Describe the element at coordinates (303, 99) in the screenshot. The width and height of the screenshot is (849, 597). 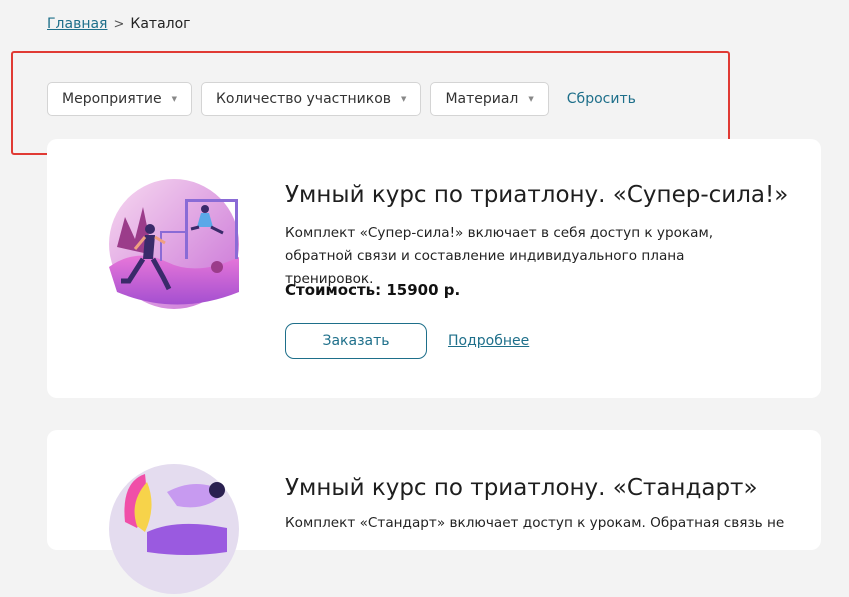
I see `participants-filter-label: Количество участников` at that location.